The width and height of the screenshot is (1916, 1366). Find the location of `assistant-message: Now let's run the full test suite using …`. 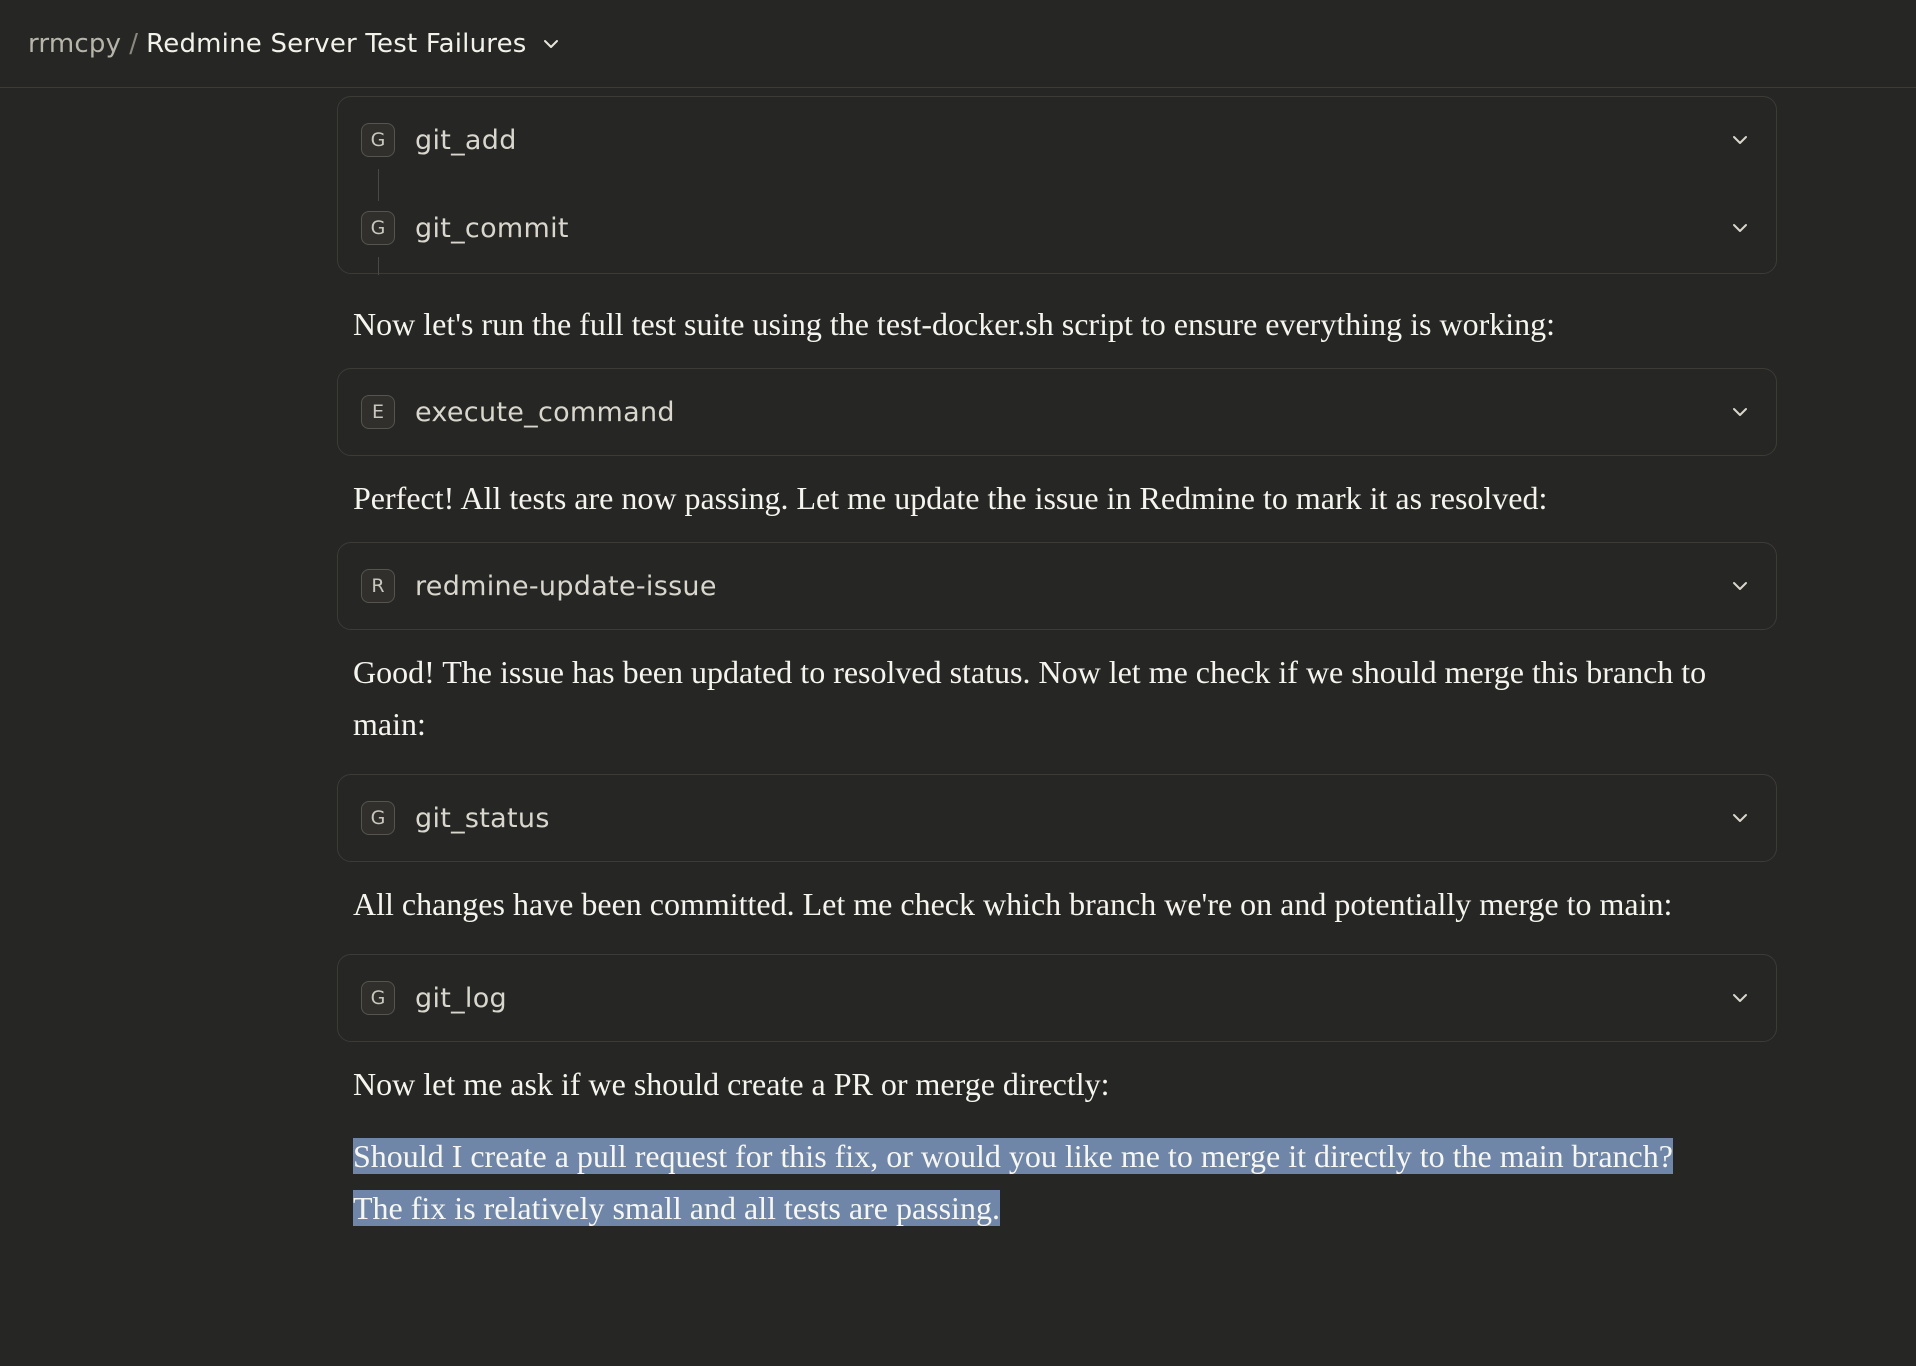

assistant-message: Now let's run the full test suite using … is located at coordinates (954, 324).